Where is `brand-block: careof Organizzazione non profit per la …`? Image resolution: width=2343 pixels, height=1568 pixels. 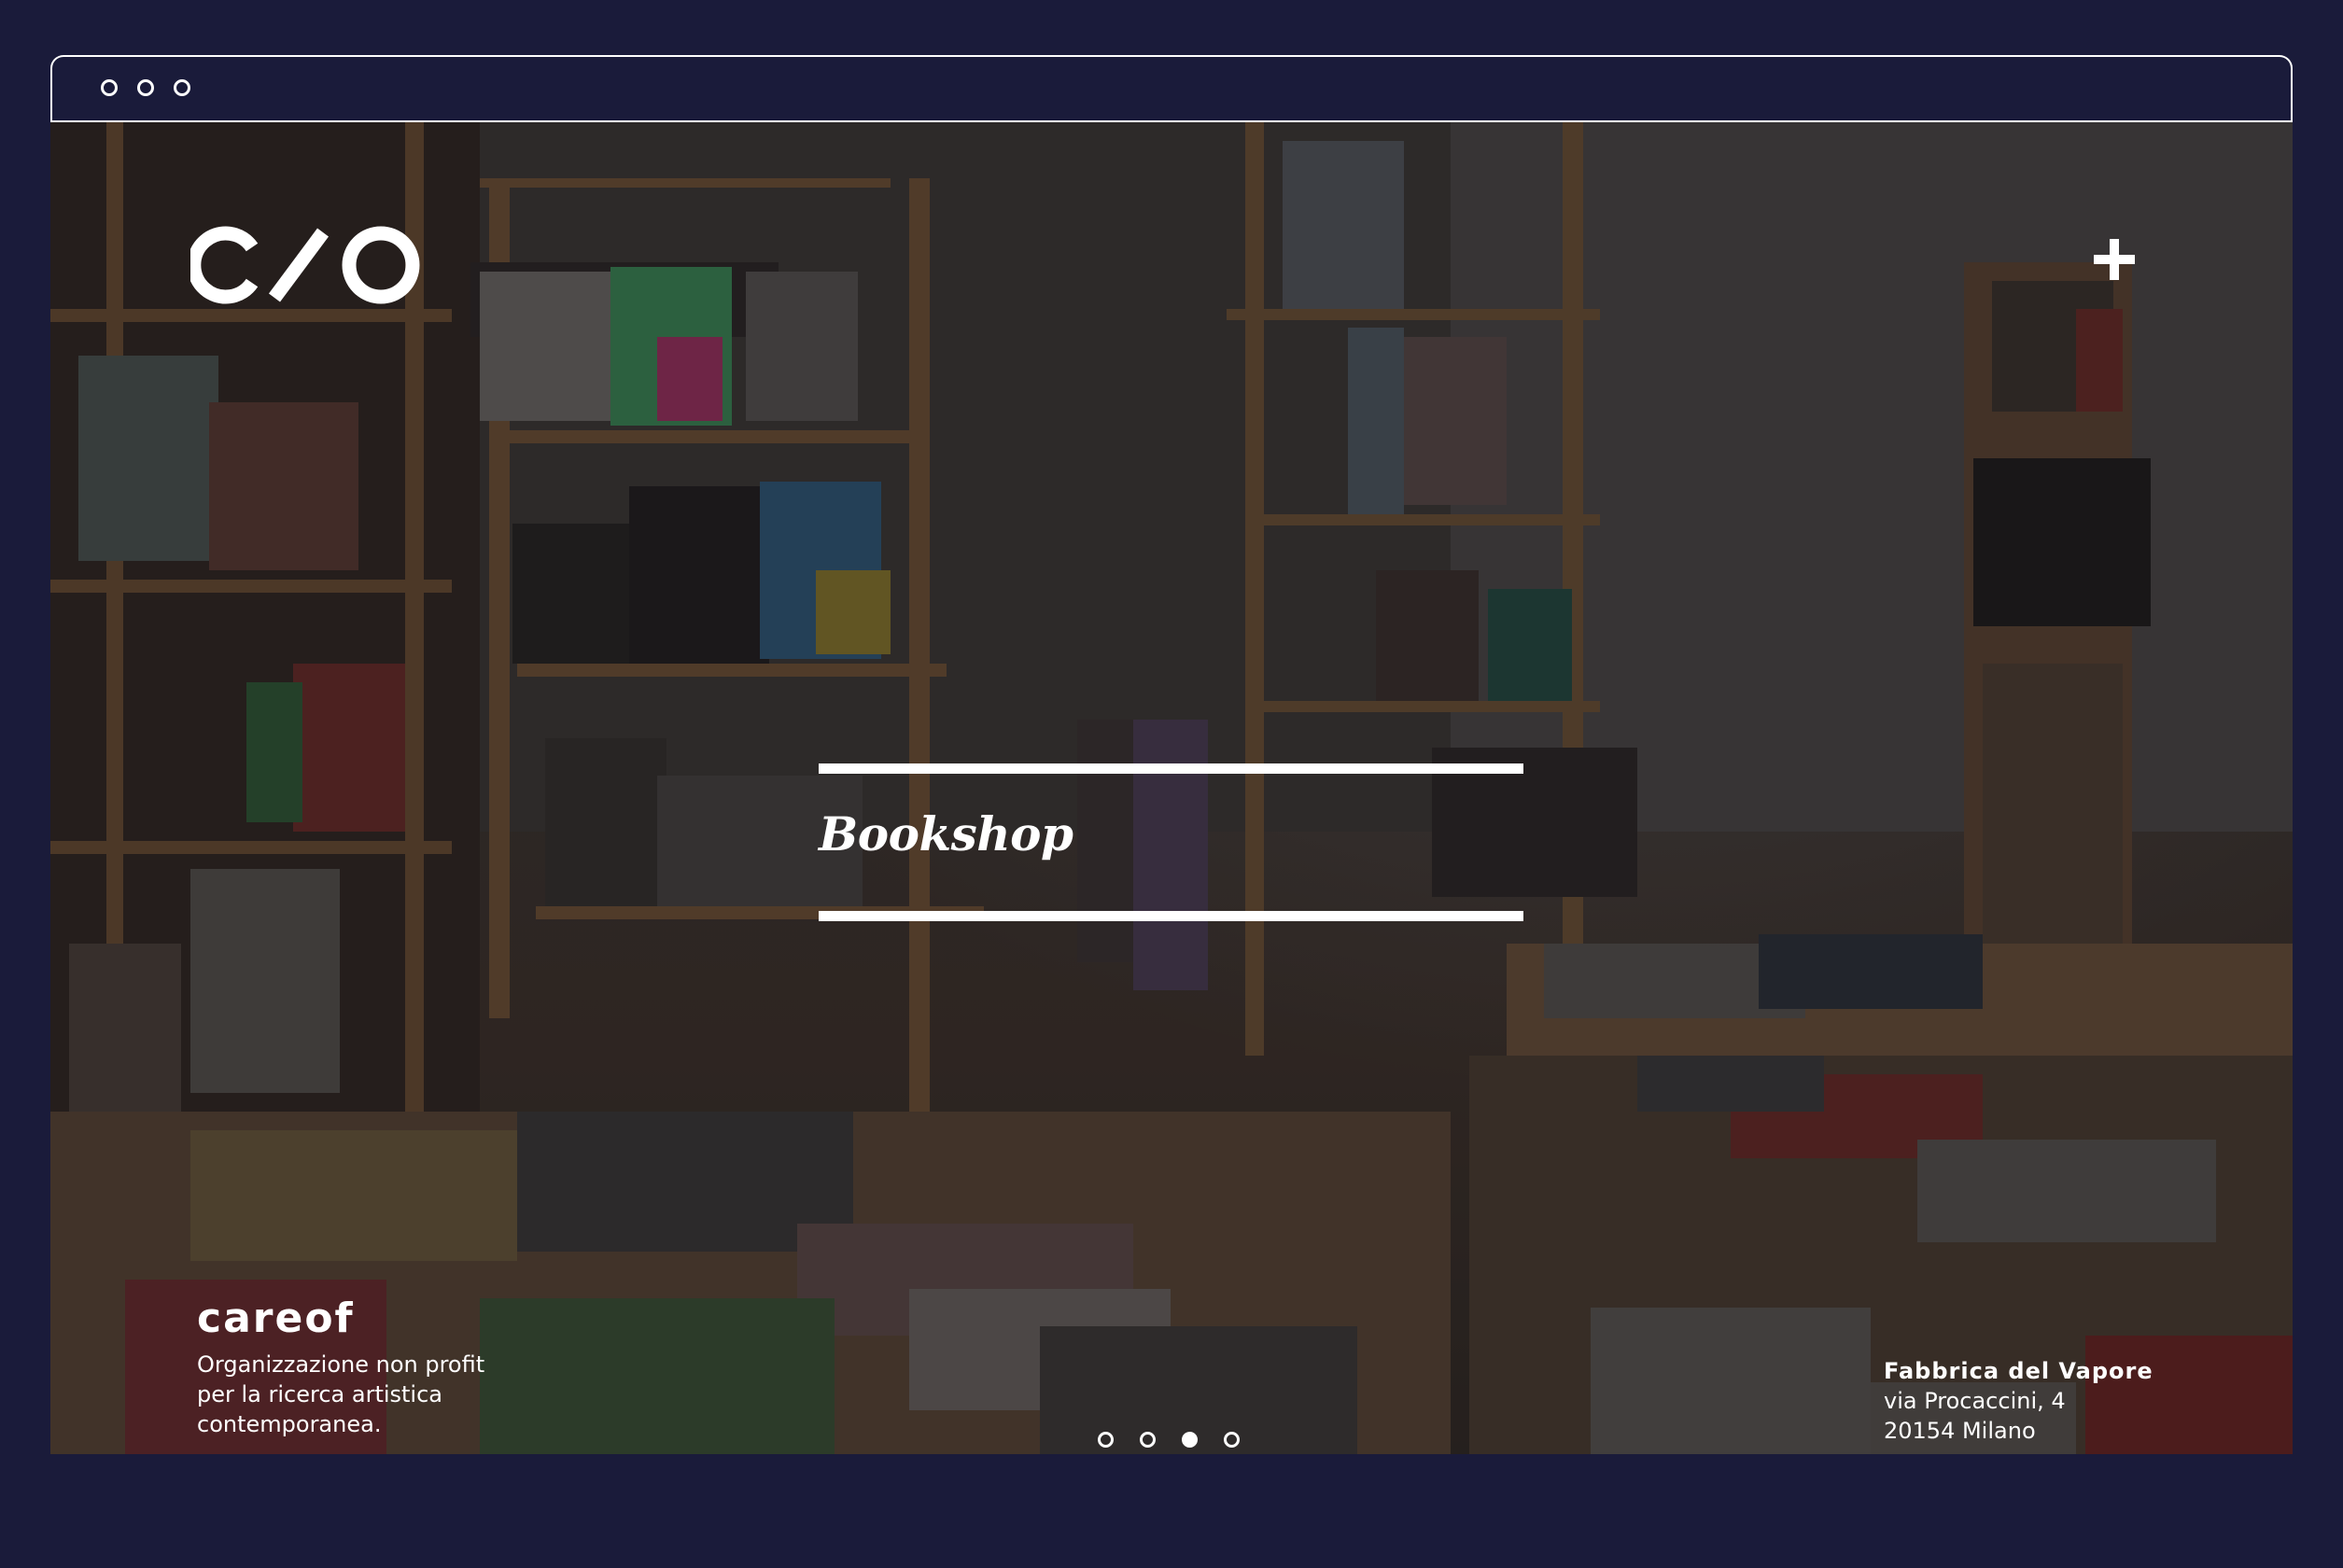 brand-block: careof Organizzazione non profit per la … is located at coordinates (365, 1366).